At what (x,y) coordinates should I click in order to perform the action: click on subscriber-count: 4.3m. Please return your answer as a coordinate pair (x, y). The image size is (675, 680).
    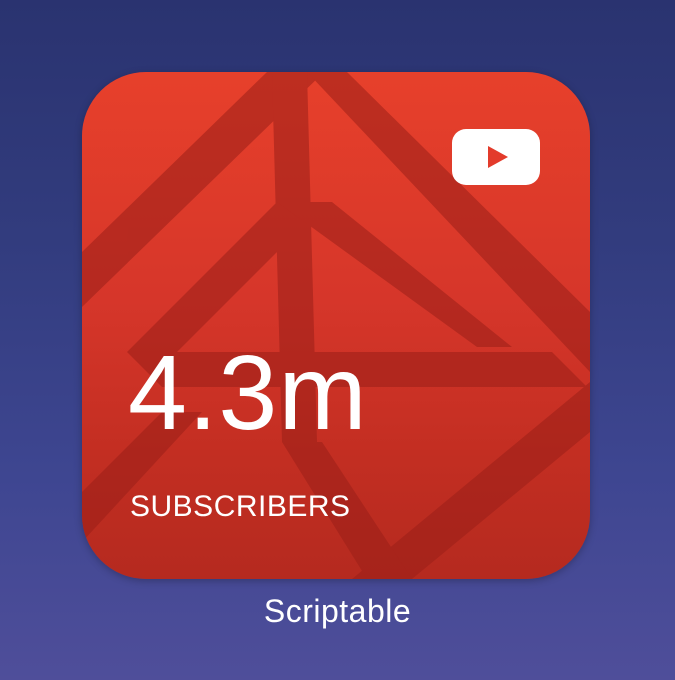
    Looking at the image, I should click on (248, 393).